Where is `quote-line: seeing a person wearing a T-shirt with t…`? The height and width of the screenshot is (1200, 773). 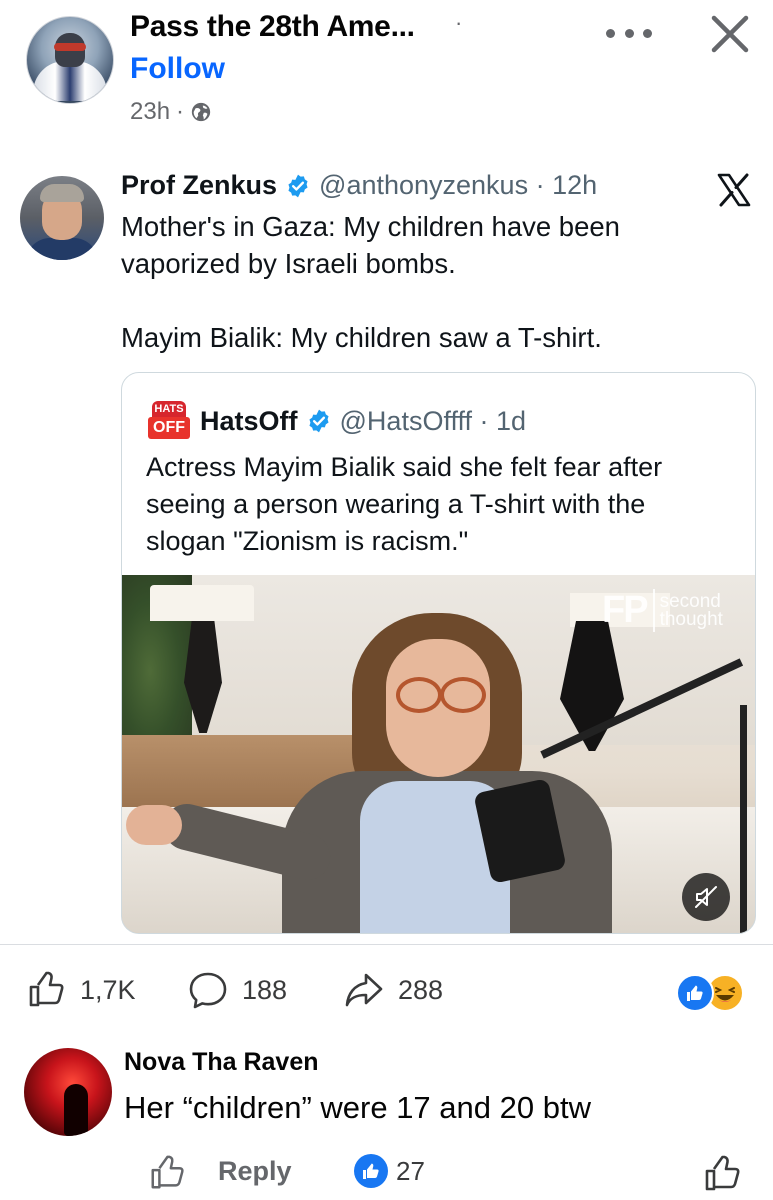 quote-line: seeing a person wearing a T-shirt with t… is located at coordinates (396, 504).